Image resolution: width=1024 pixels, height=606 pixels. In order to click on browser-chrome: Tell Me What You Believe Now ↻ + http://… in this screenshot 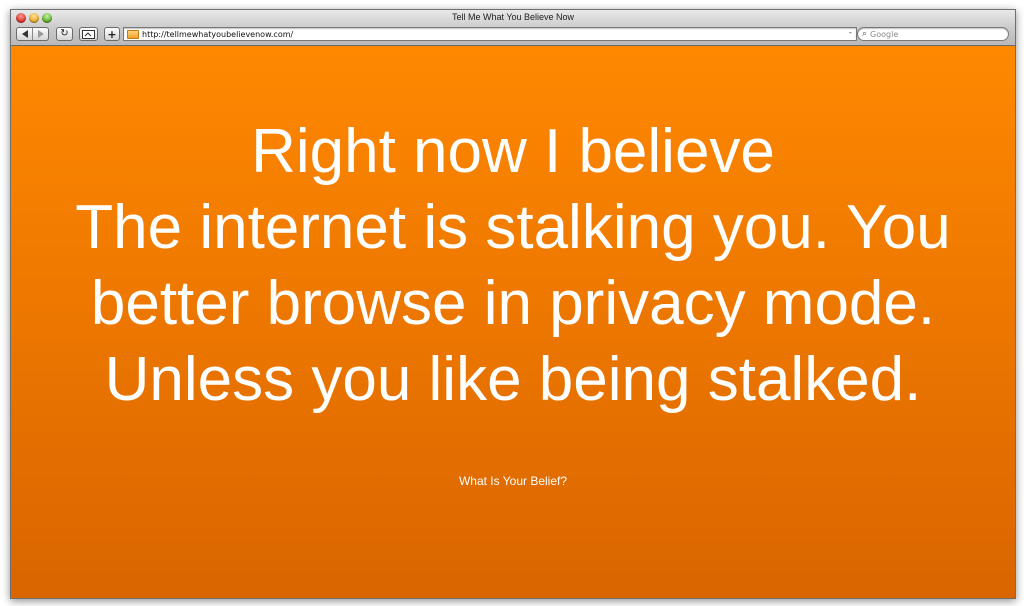, I will do `click(513, 28)`.